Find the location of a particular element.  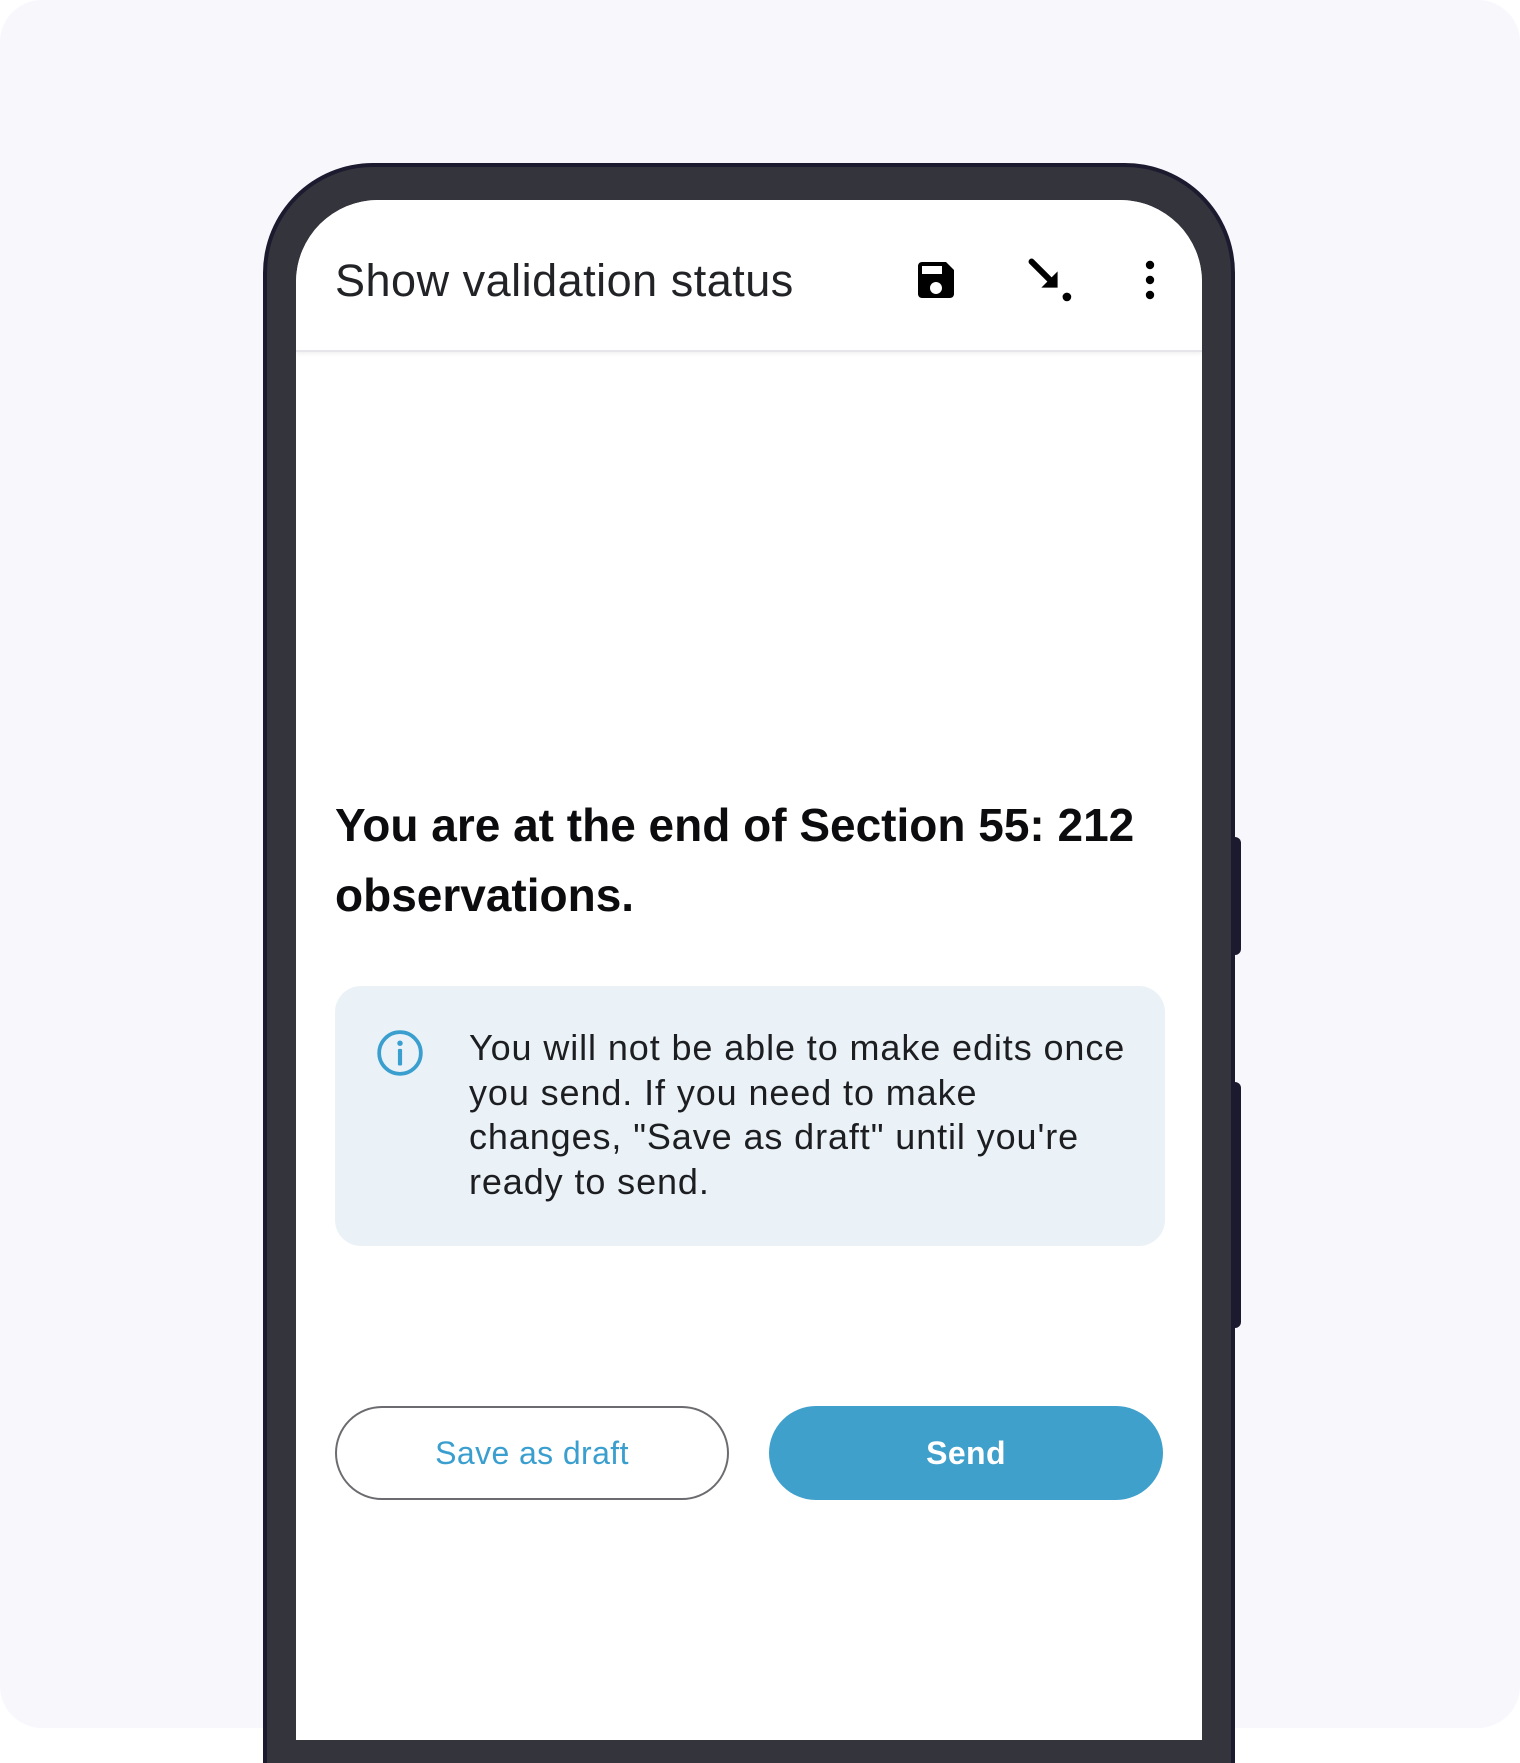

app-bar: Show validation status is located at coordinates (749, 276).